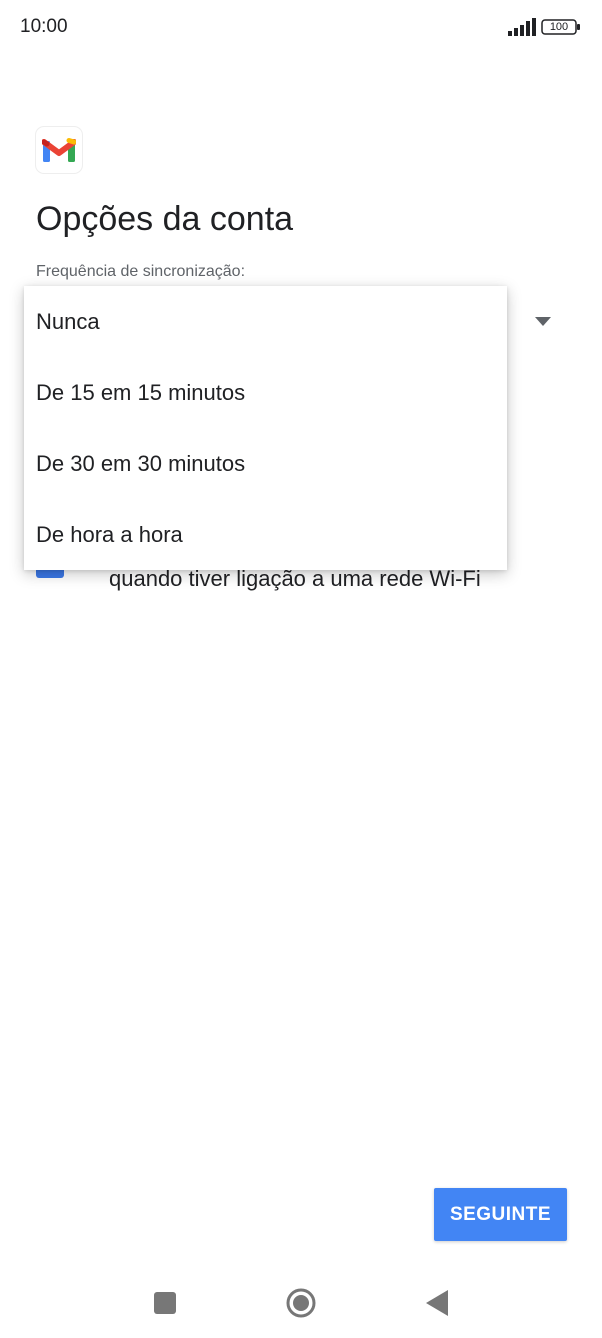 This screenshot has width=602, height=1338. Describe the element at coordinates (522, 27) in the screenshot. I see `signal-icon` at that location.